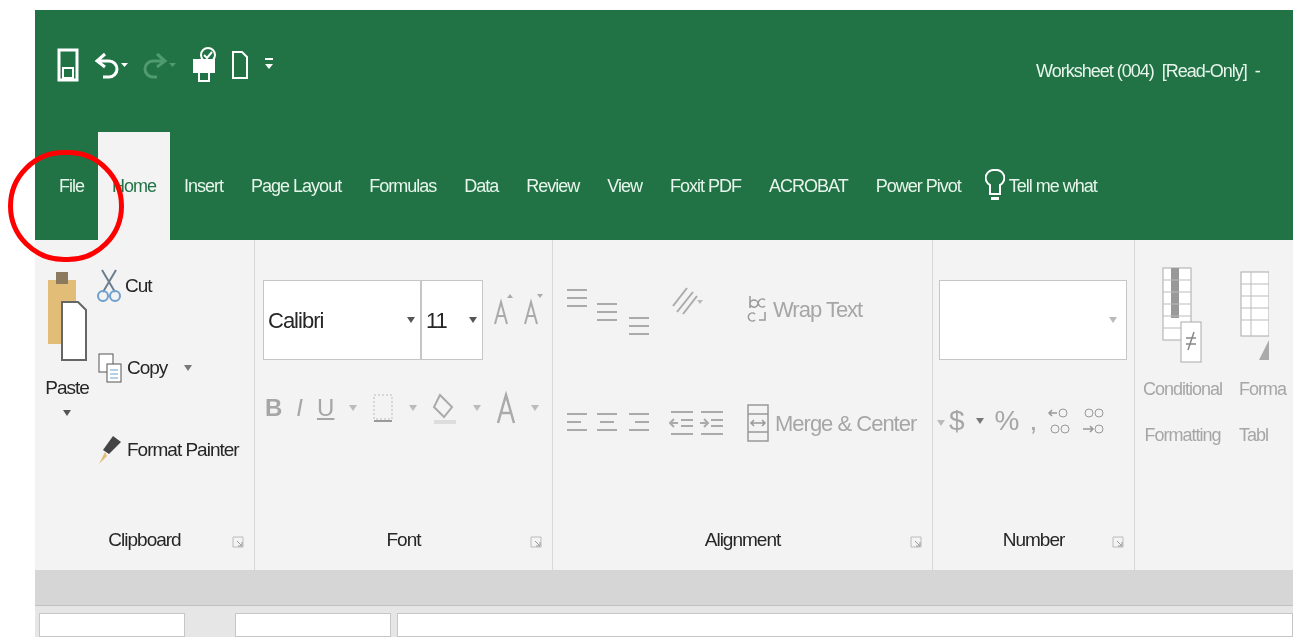 This screenshot has width=1293, height=637. I want to click on copy-icon, so click(110, 368).